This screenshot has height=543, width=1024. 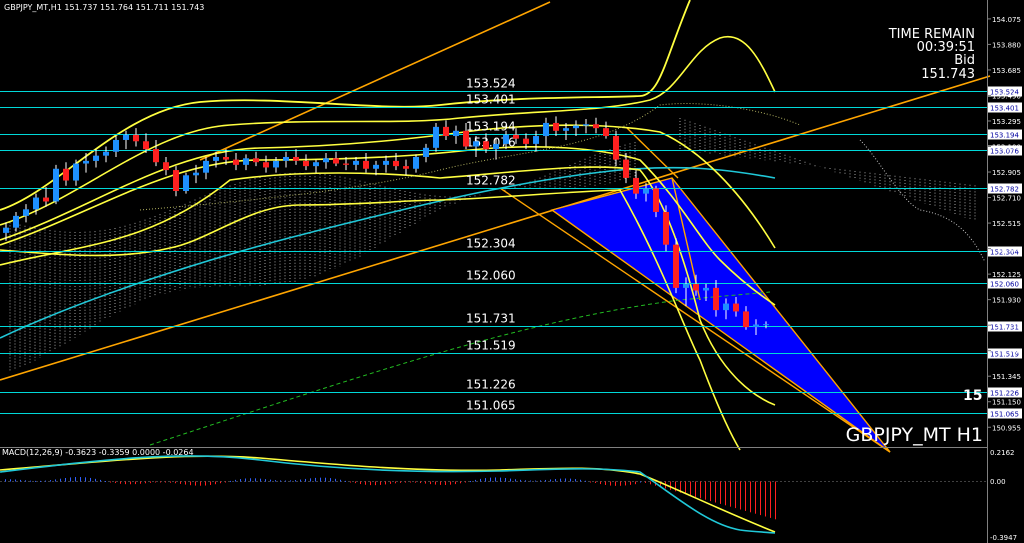 What do you see at coordinates (1006, 377) in the screenshot?
I see `price-axis-tick: 151.345` at bounding box center [1006, 377].